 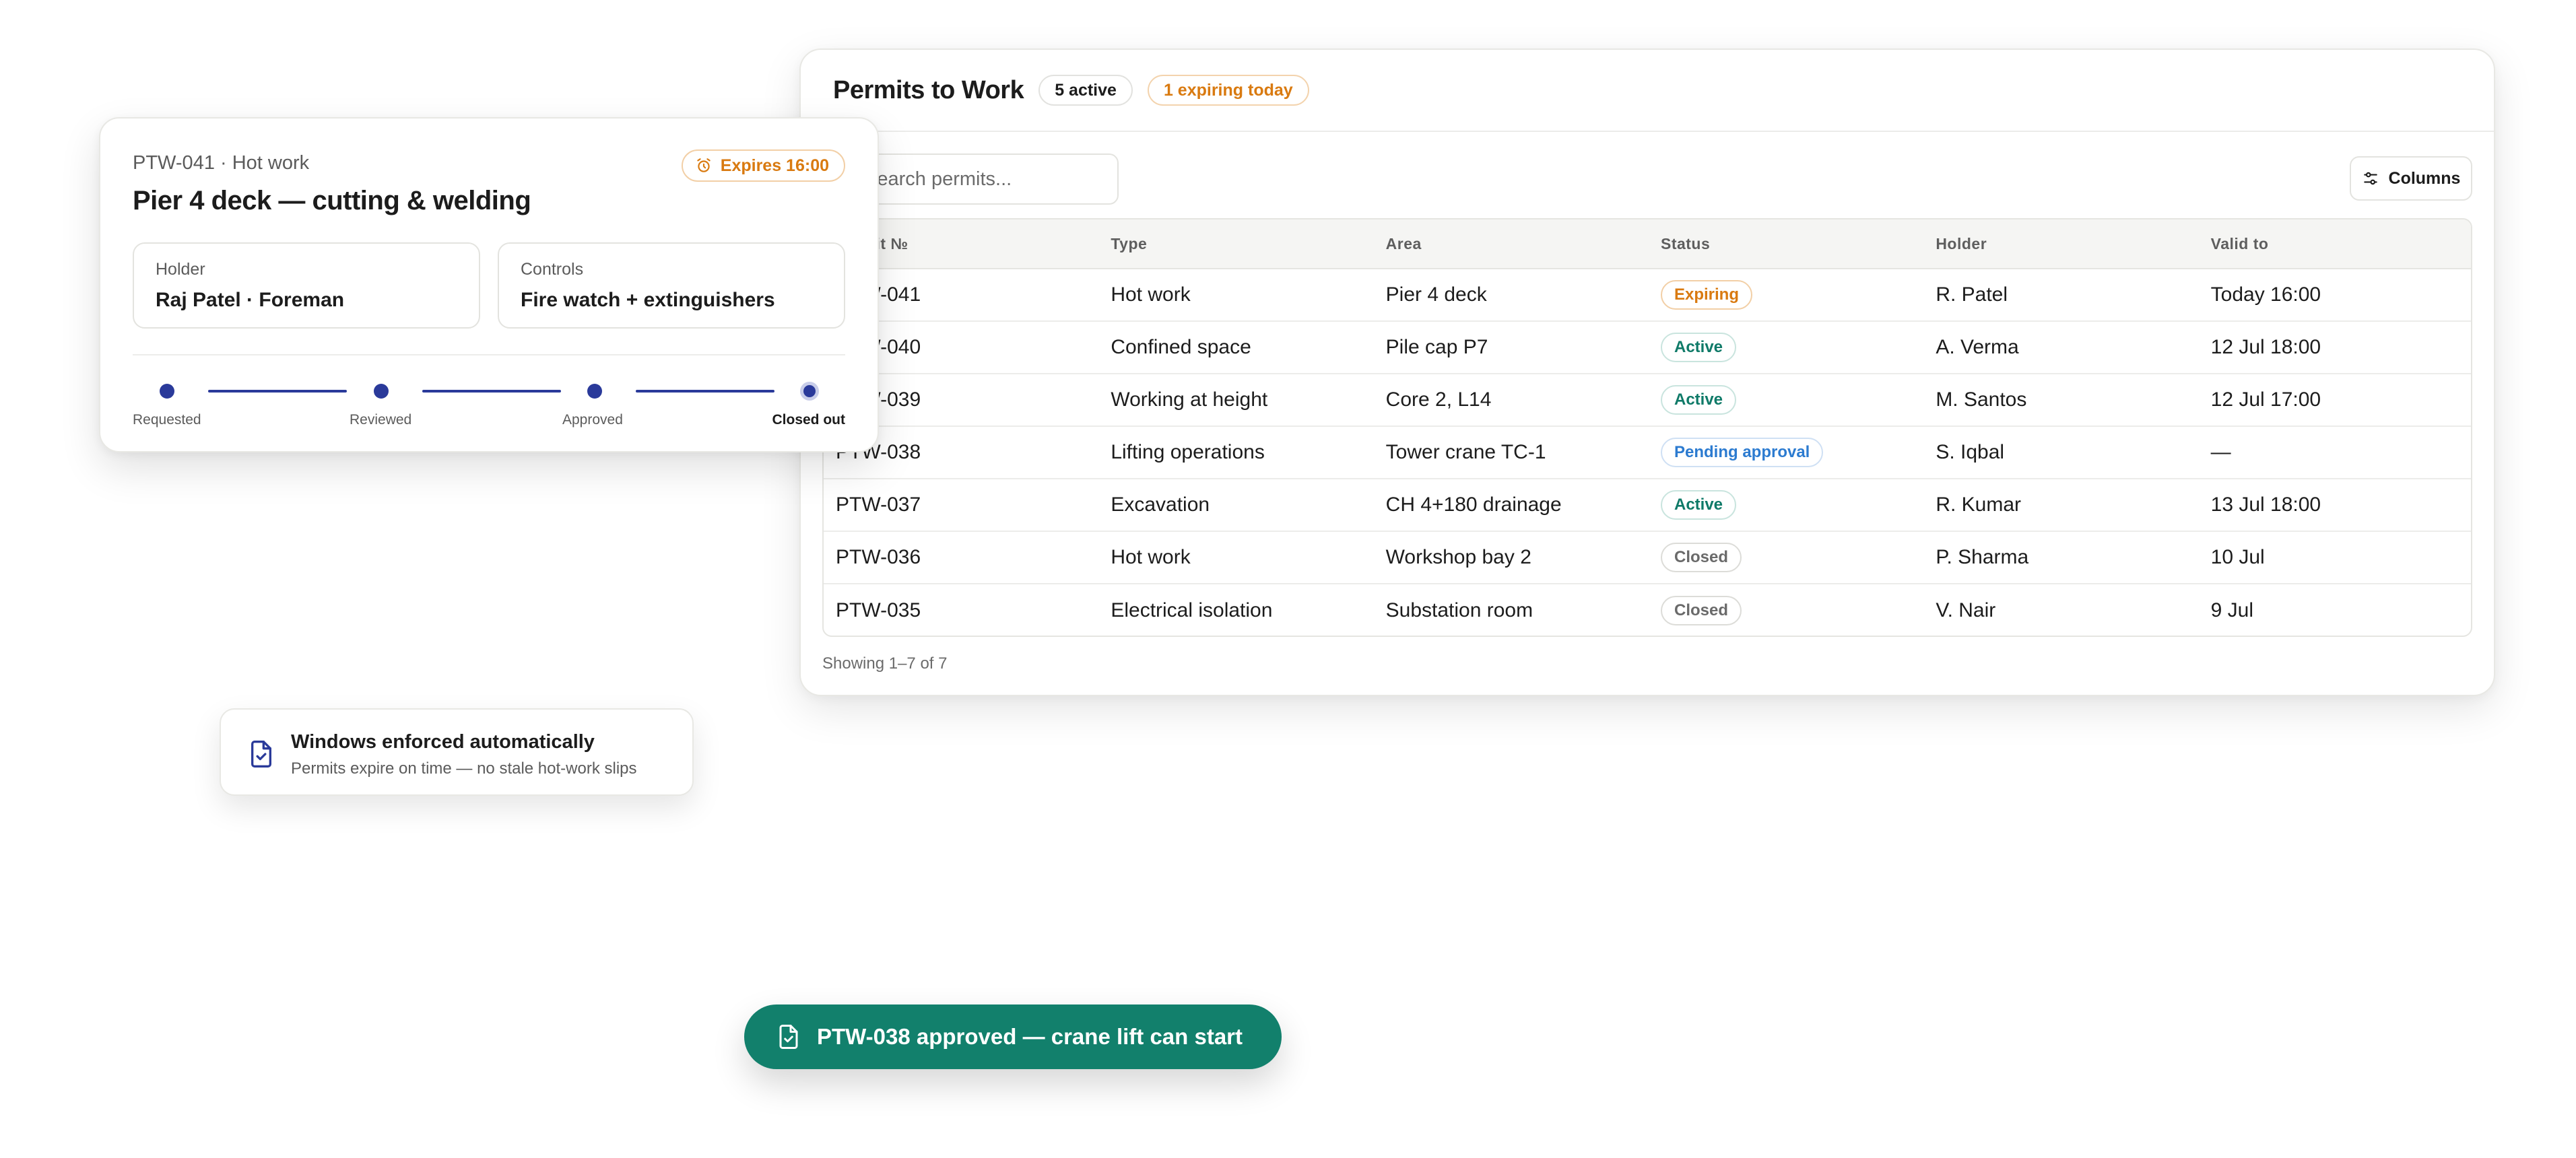 I want to click on expires-badge: Expires 16:00, so click(x=763, y=165).